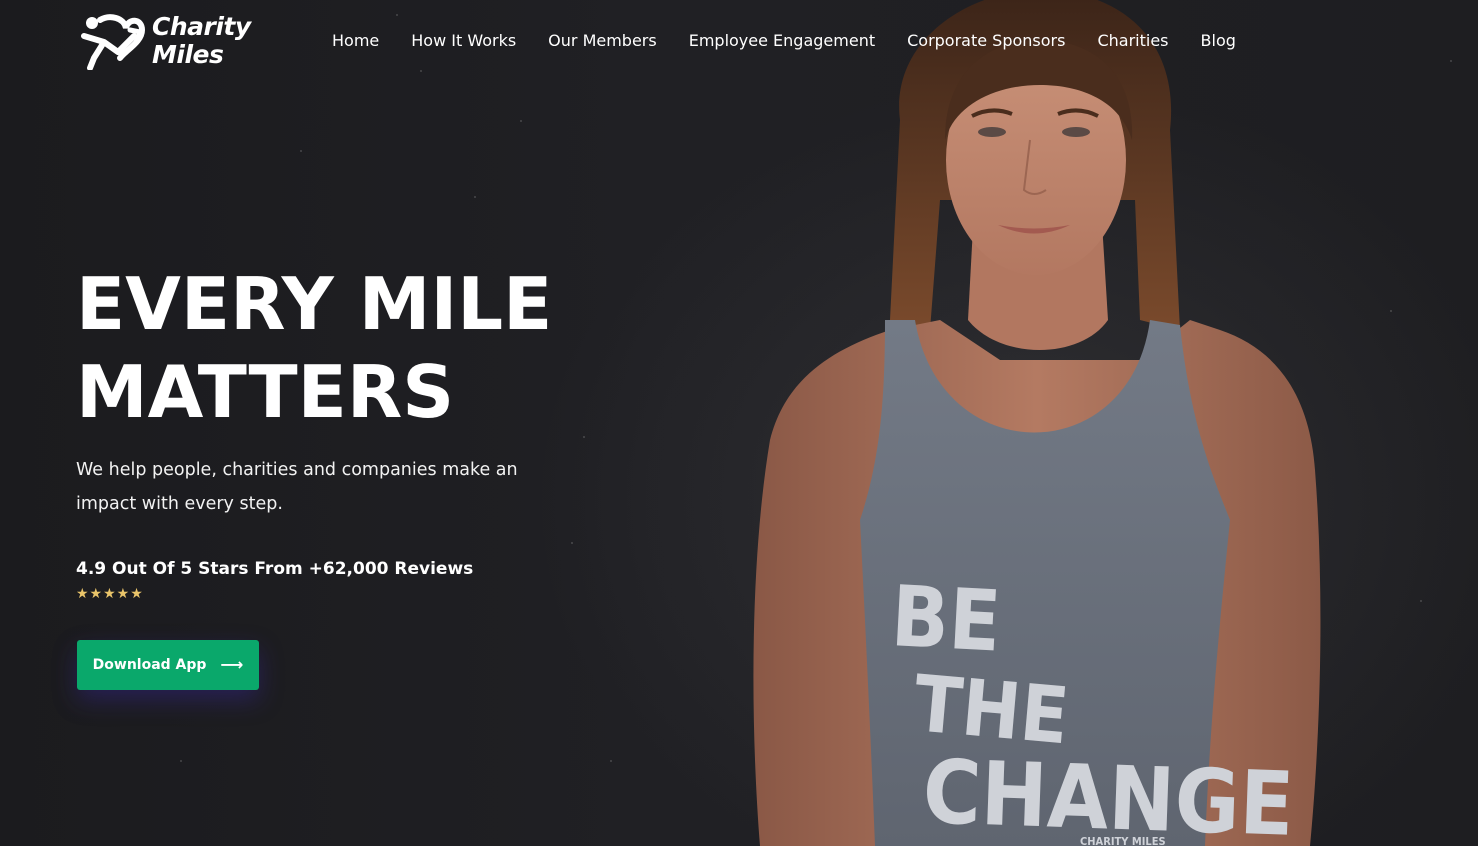 The image size is (1478, 846). Describe the element at coordinates (1108, 793) in the screenshot. I see `shirt-text-change: CHANGE` at that location.